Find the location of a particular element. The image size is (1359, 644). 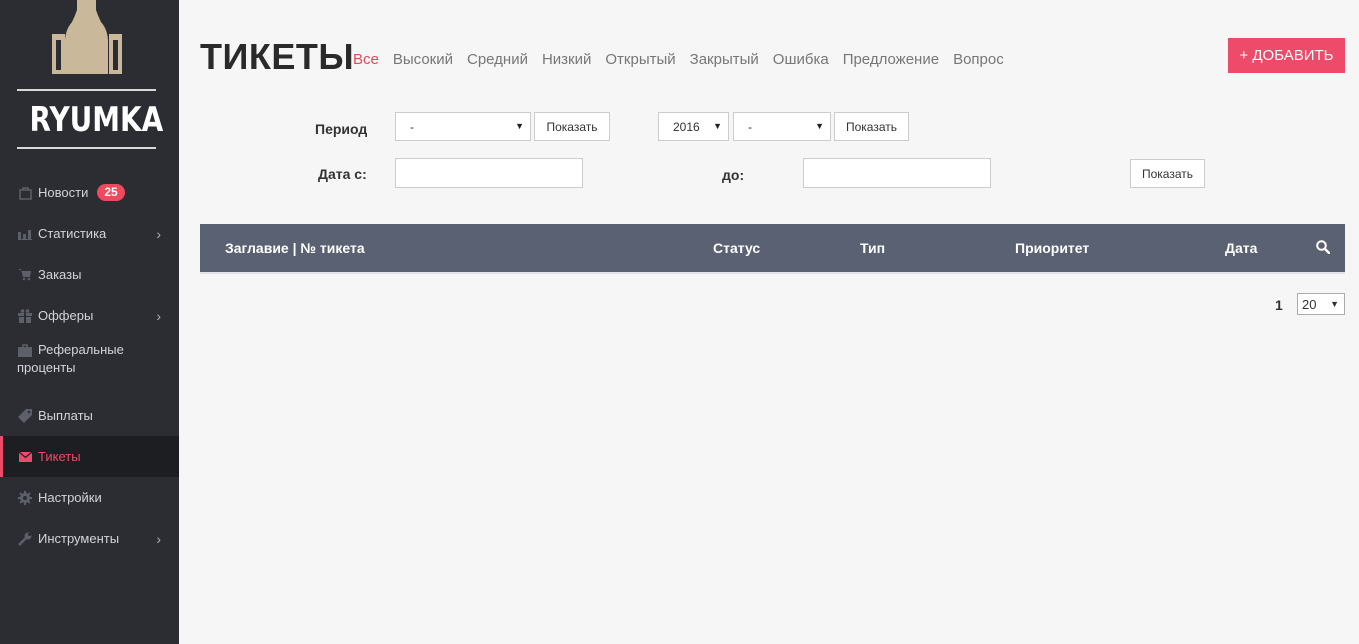

bottle-logo-icon is located at coordinates (87, 37).